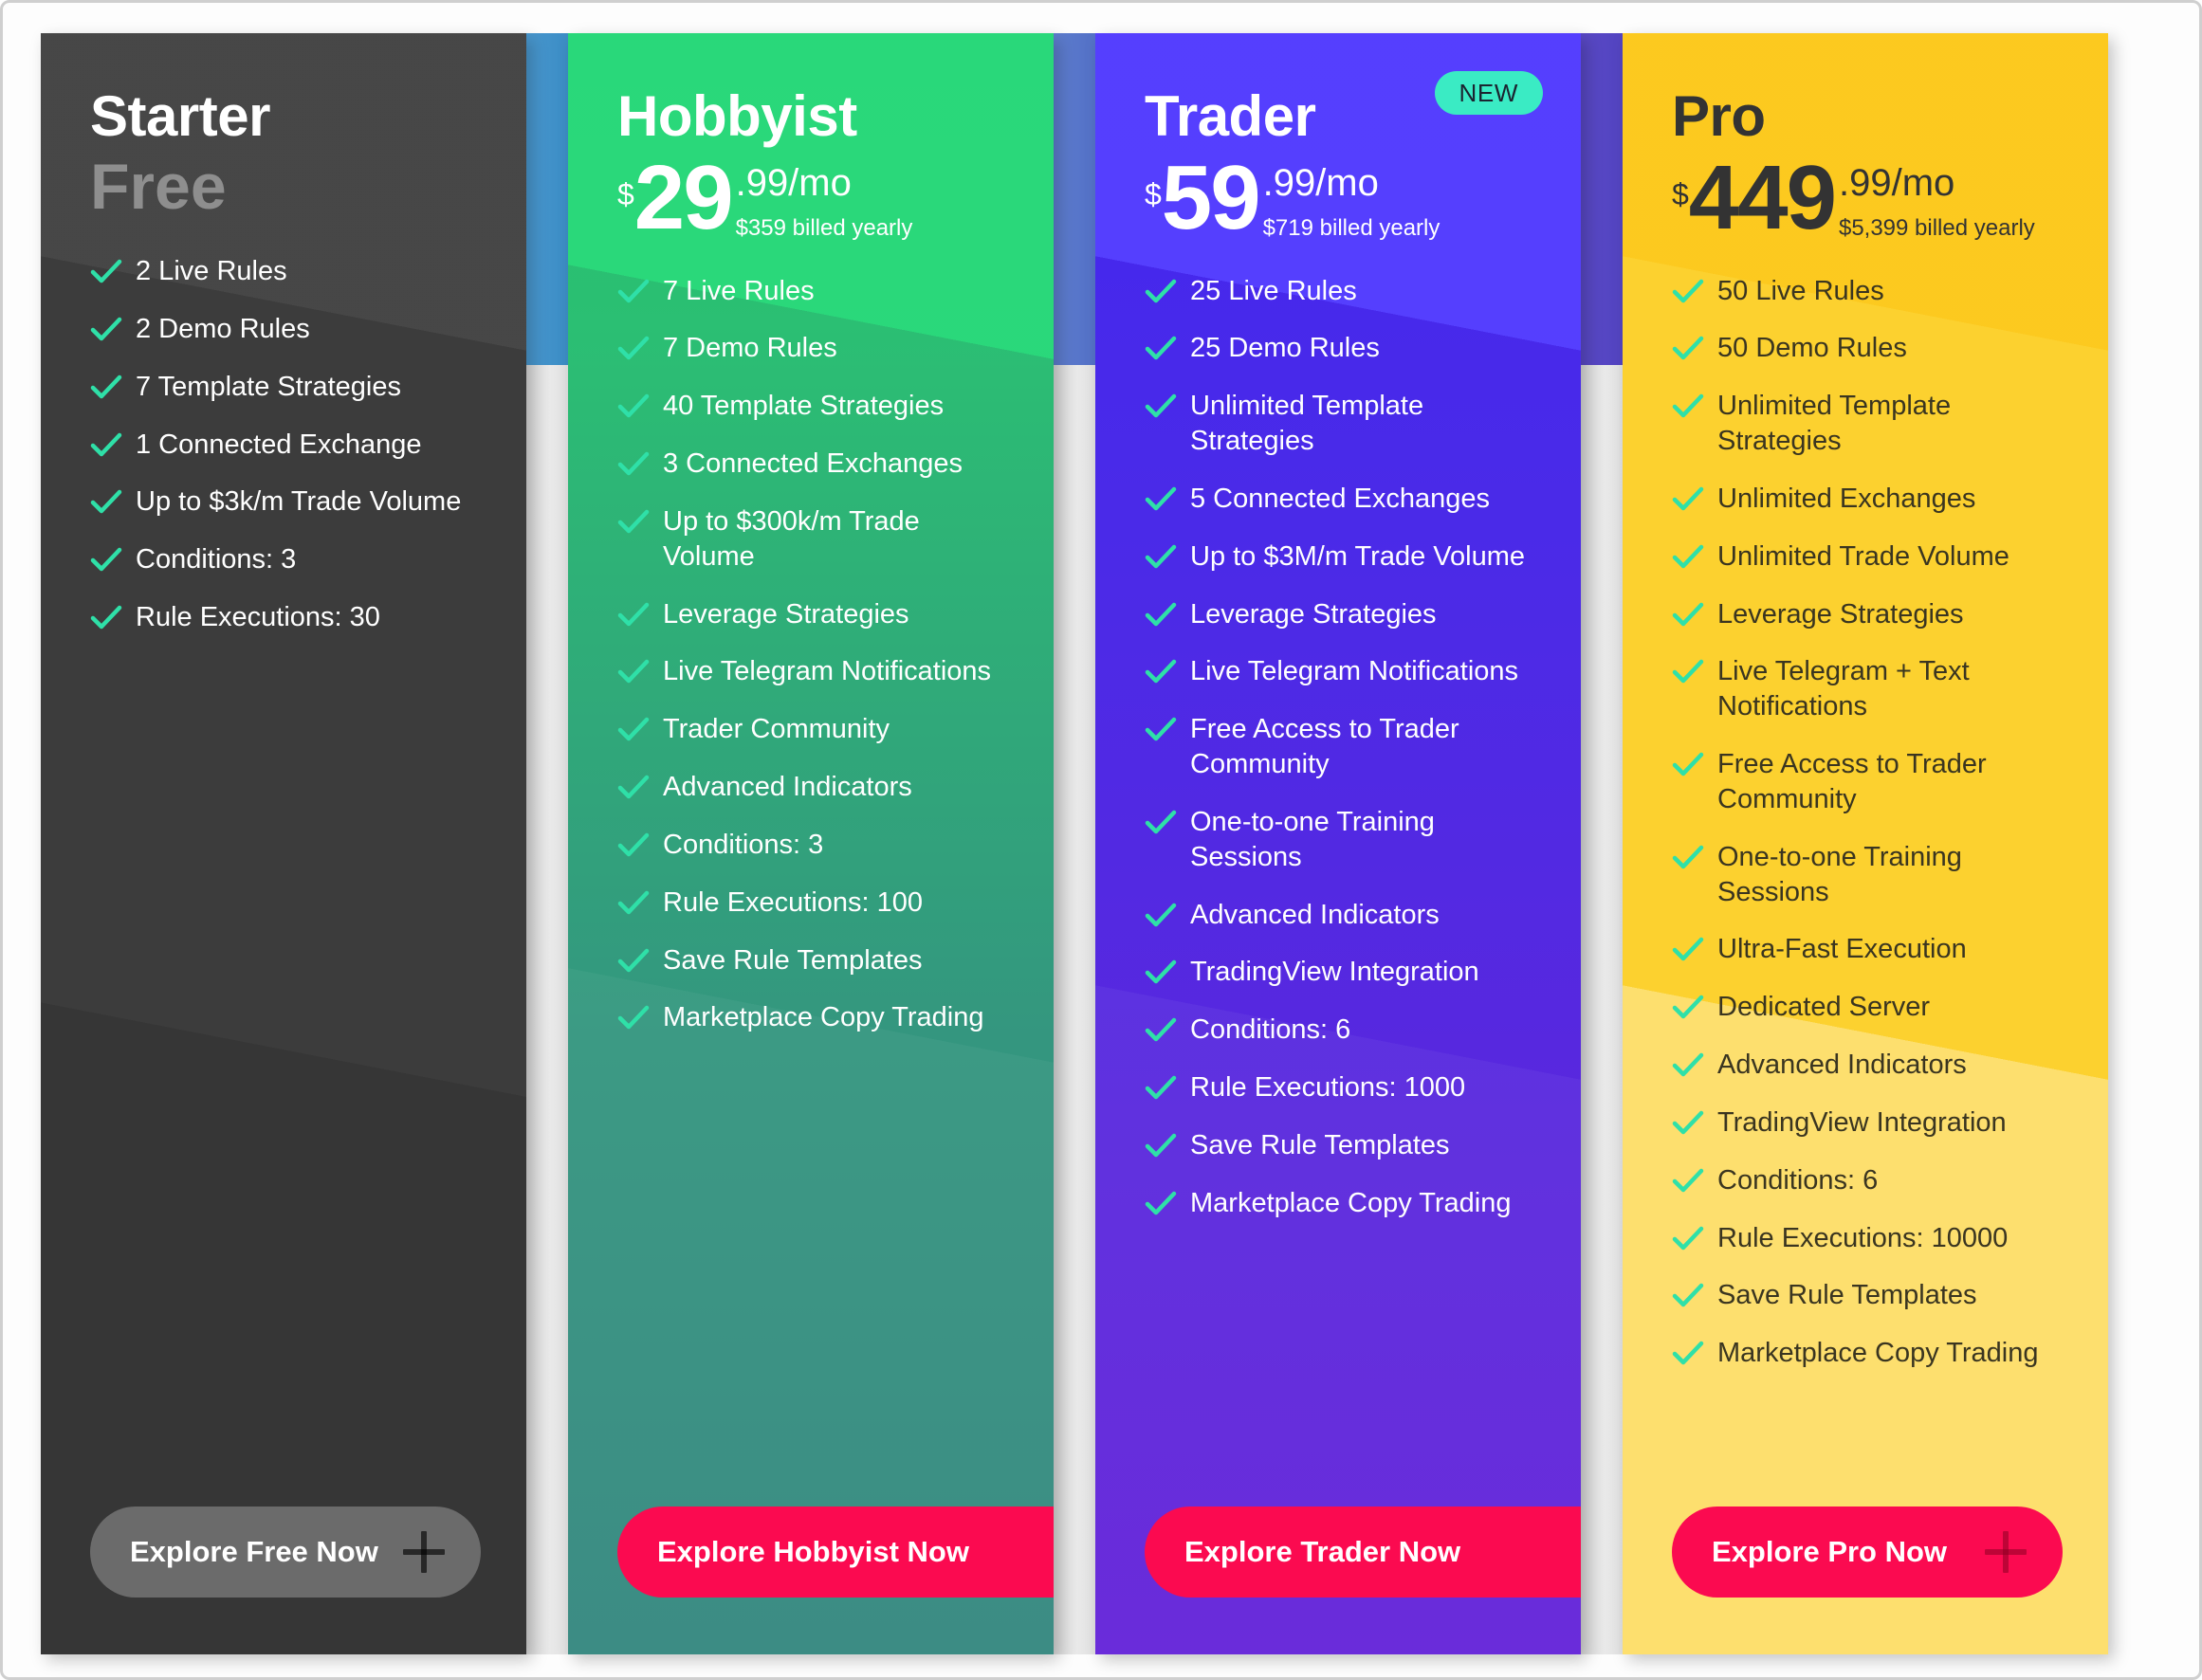  Describe the element at coordinates (787, 787) in the screenshot. I see `feature-label: Advanced Indicators` at that location.